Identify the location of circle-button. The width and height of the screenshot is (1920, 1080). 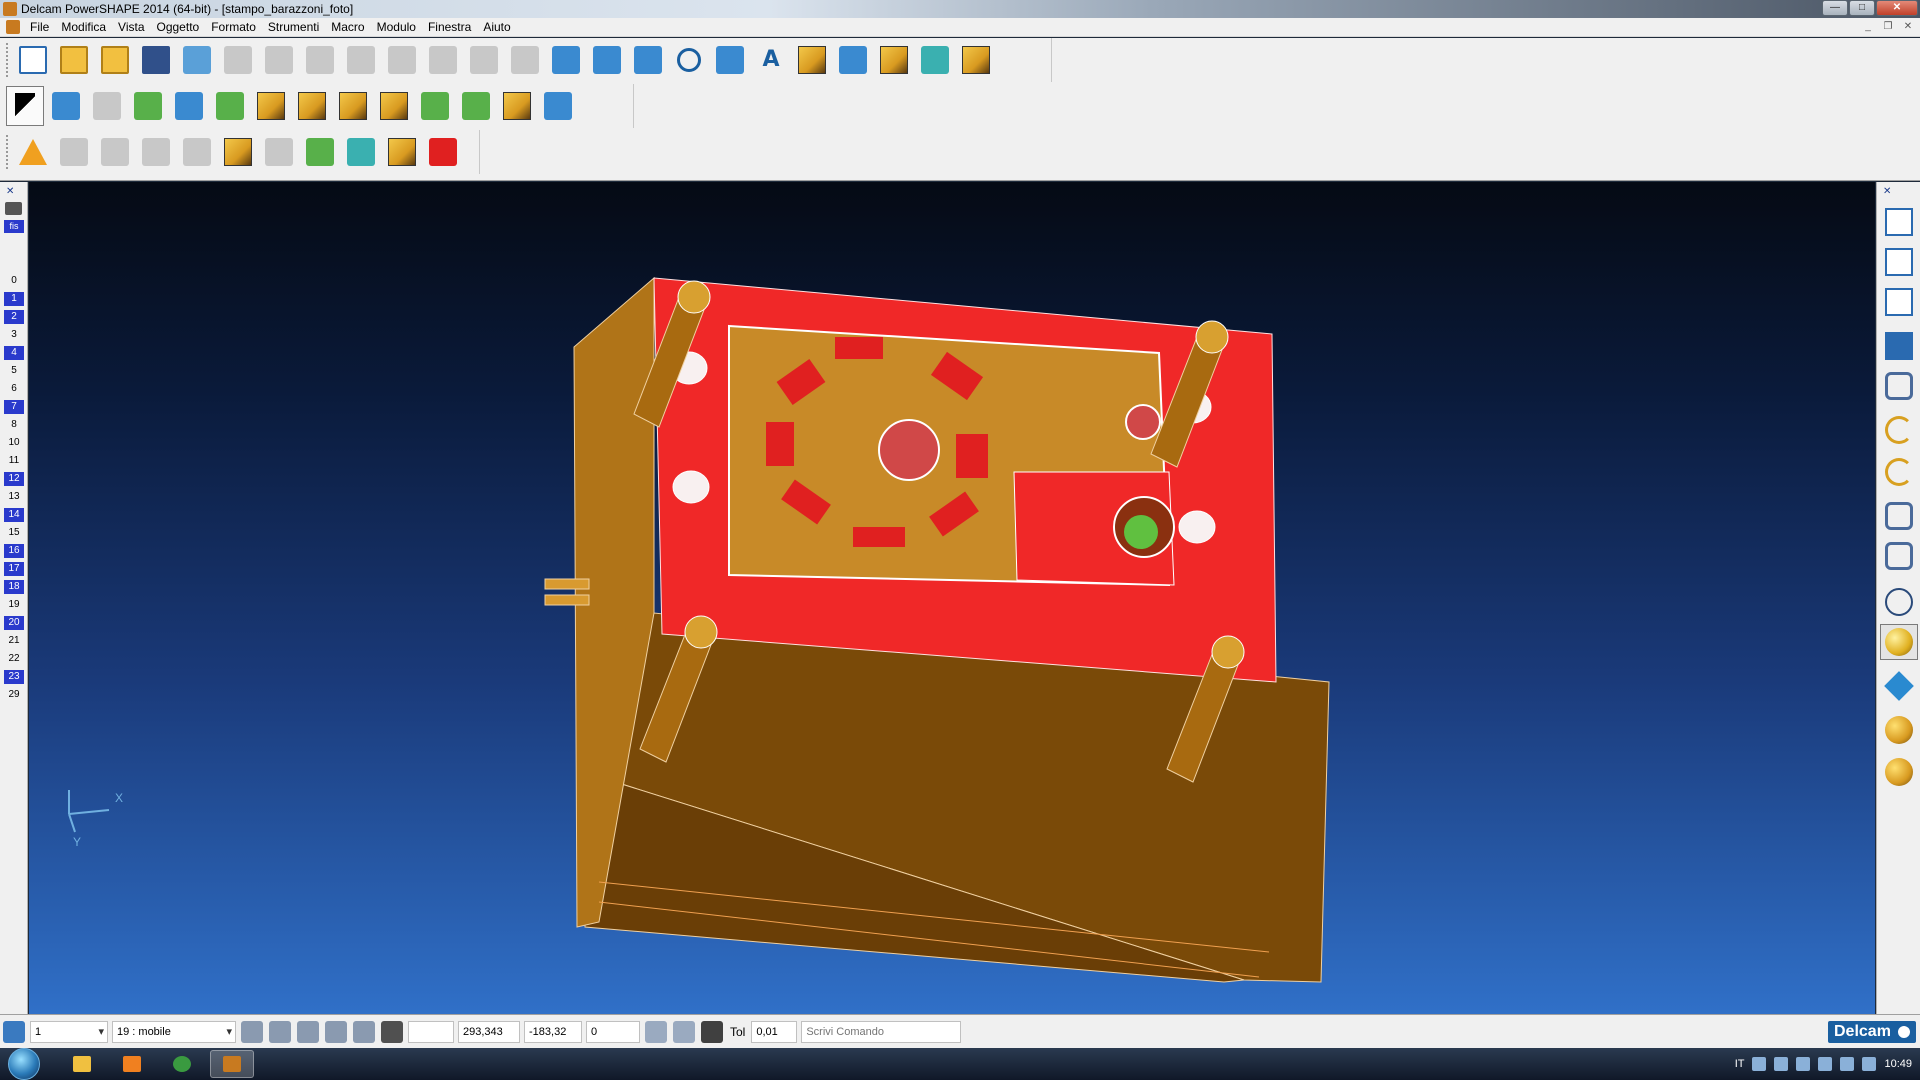
(689, 60).